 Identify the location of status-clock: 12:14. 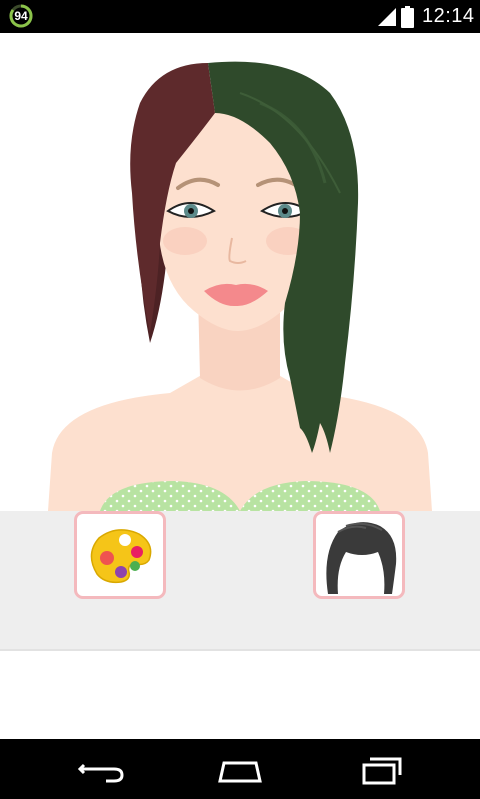
(448, 16).